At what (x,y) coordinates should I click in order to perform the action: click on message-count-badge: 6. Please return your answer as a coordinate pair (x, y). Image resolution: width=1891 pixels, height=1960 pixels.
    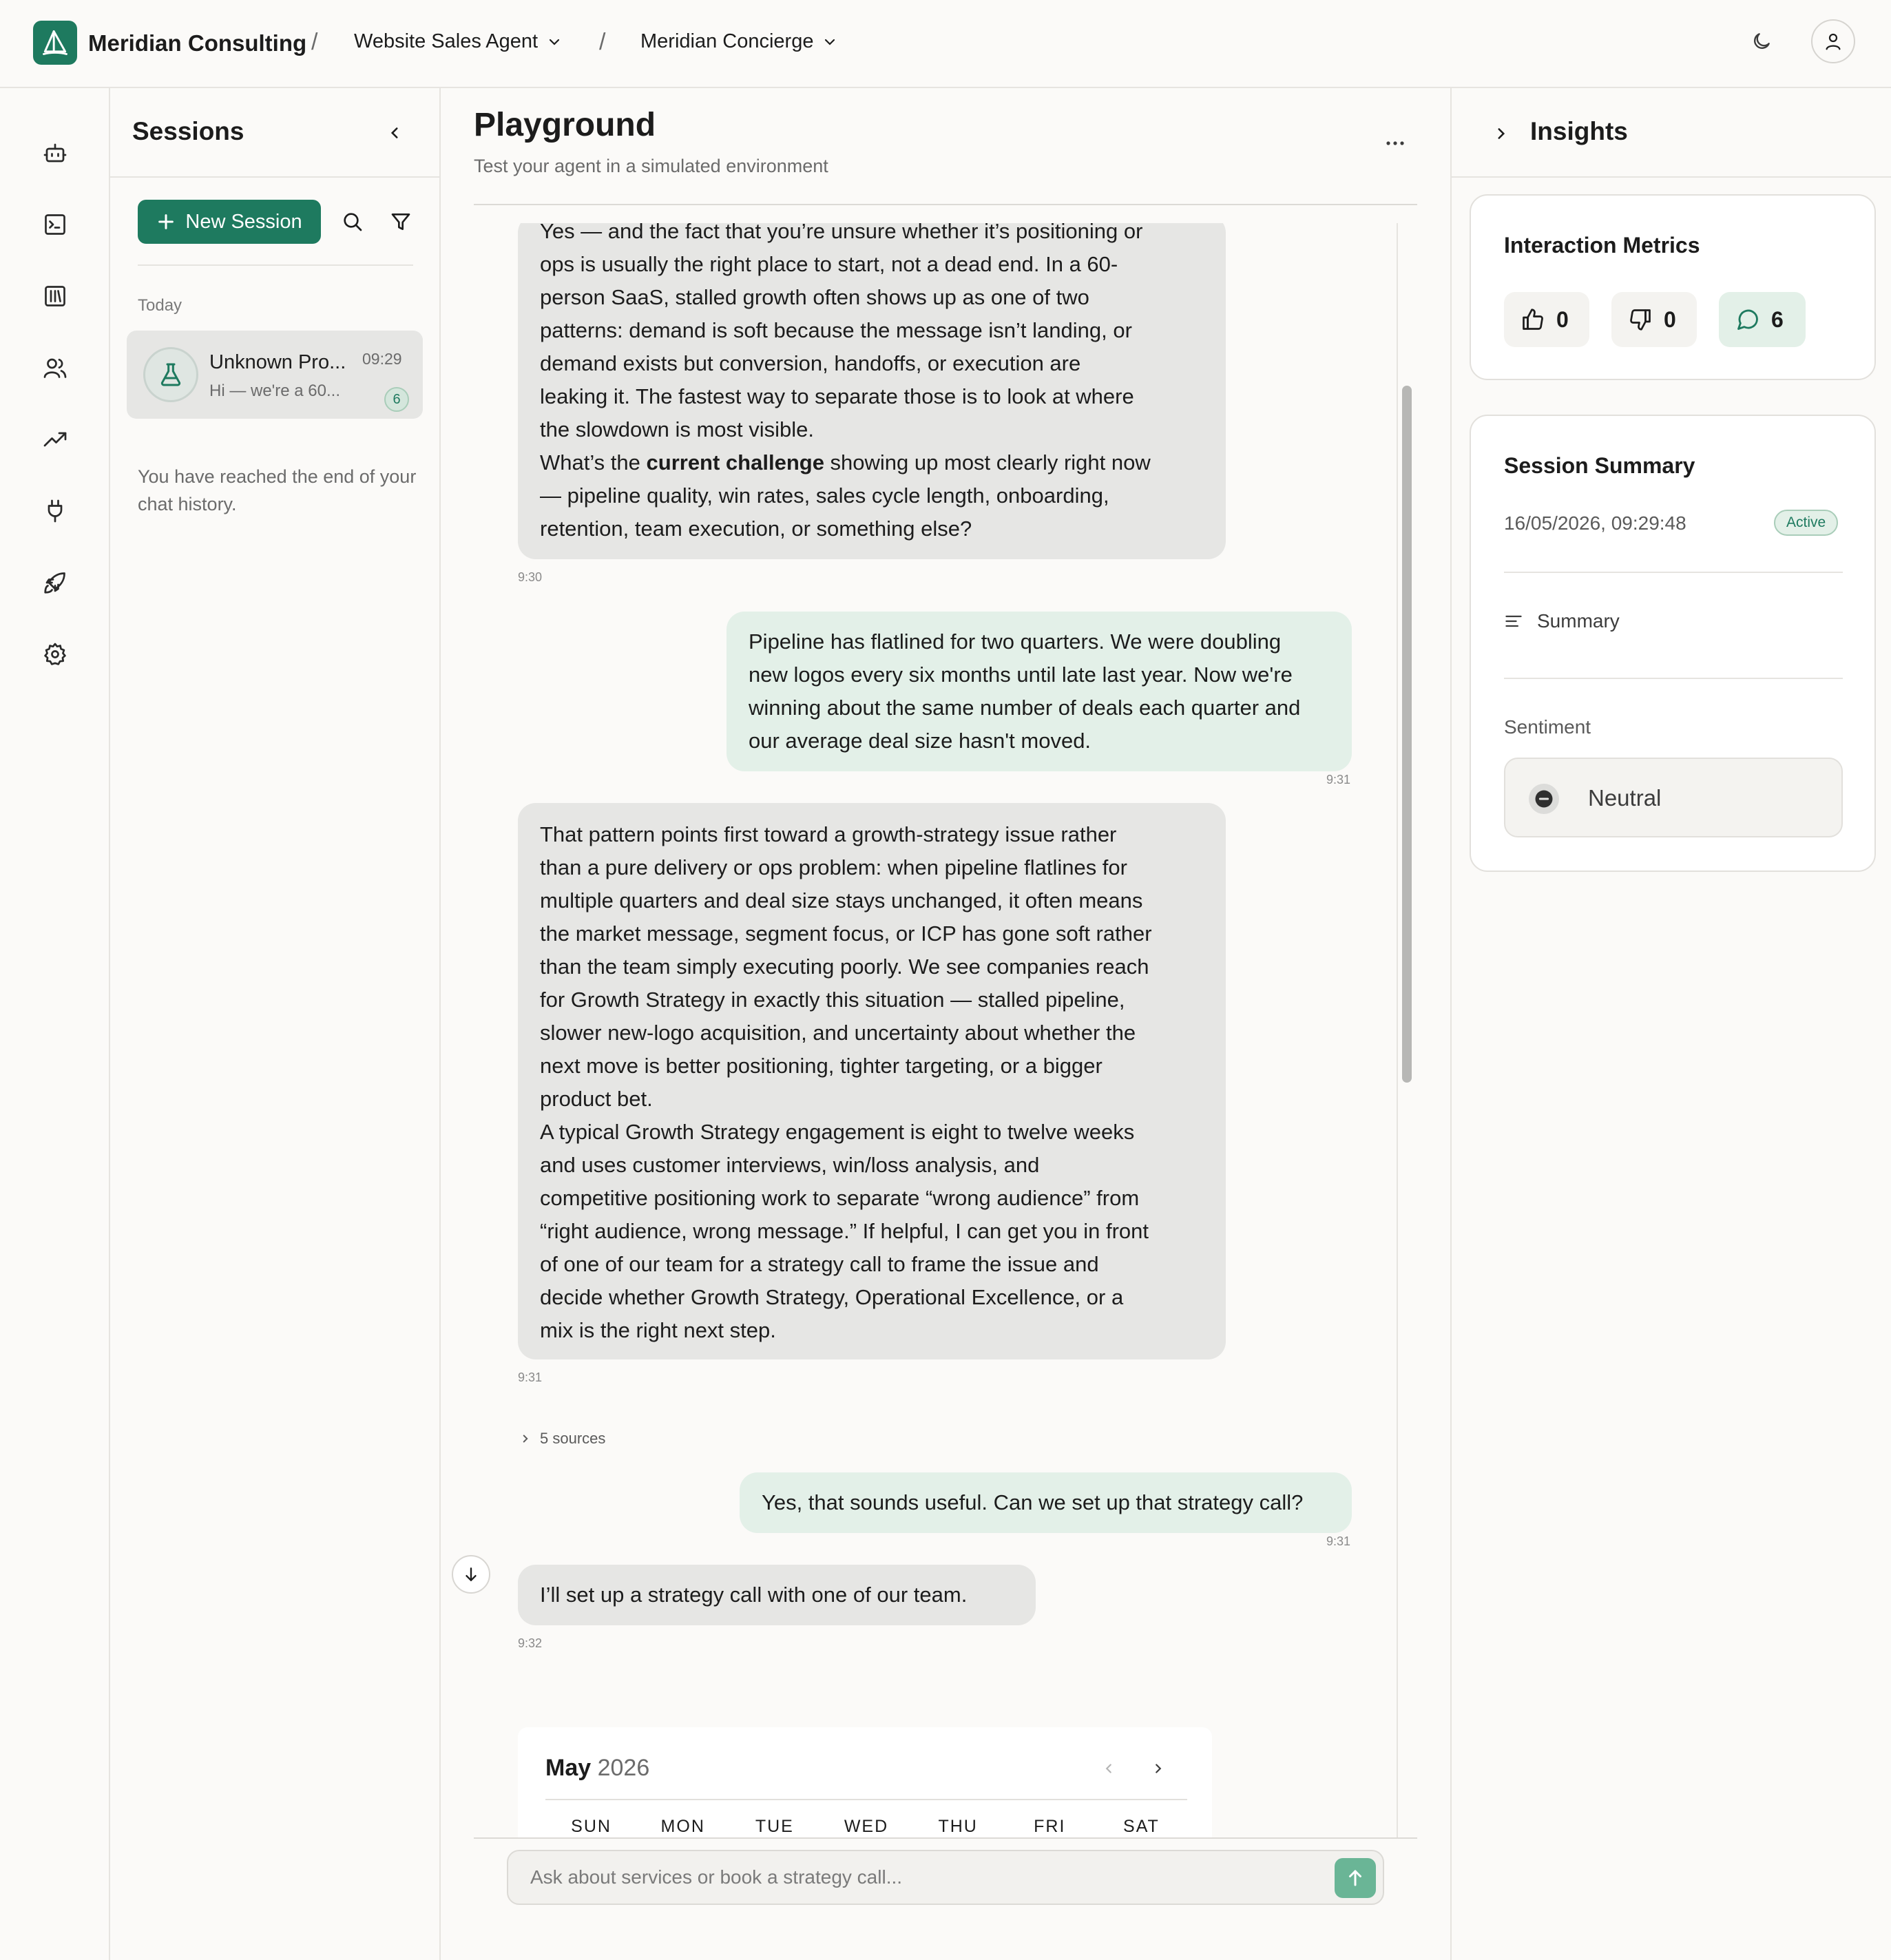
    Looking at the image, I should click on (397, 399).